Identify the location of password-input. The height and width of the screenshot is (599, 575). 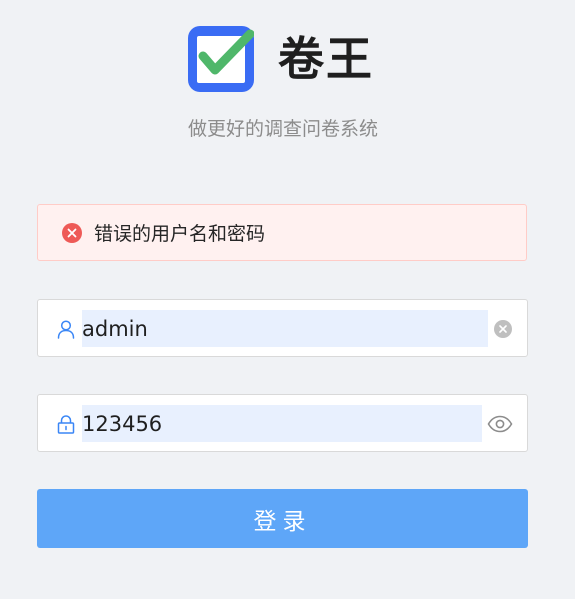
(282, 423).